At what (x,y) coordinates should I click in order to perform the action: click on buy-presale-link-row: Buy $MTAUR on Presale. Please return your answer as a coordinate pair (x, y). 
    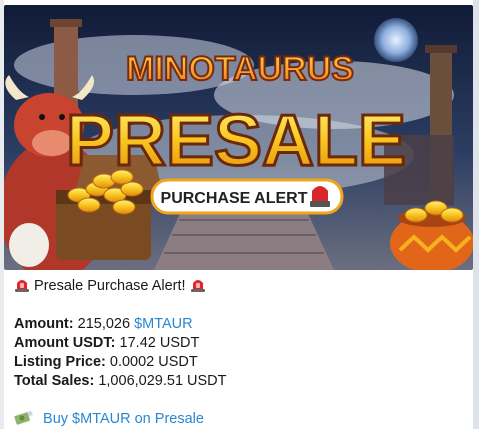
    Looking at the image, I should click on (109, 419).